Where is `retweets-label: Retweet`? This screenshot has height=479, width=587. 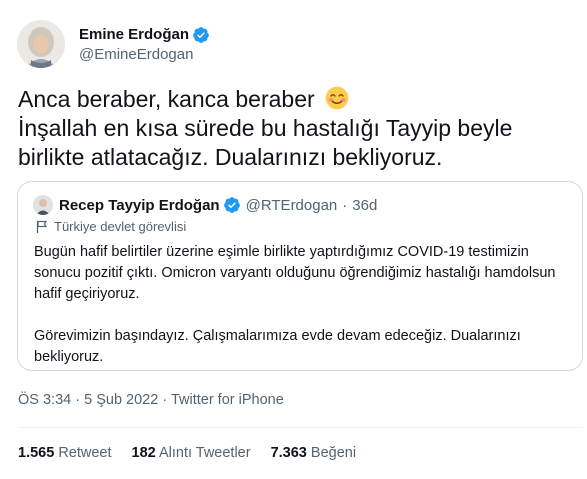 retweets-label: Retweet is located at coordinates (85, 453).